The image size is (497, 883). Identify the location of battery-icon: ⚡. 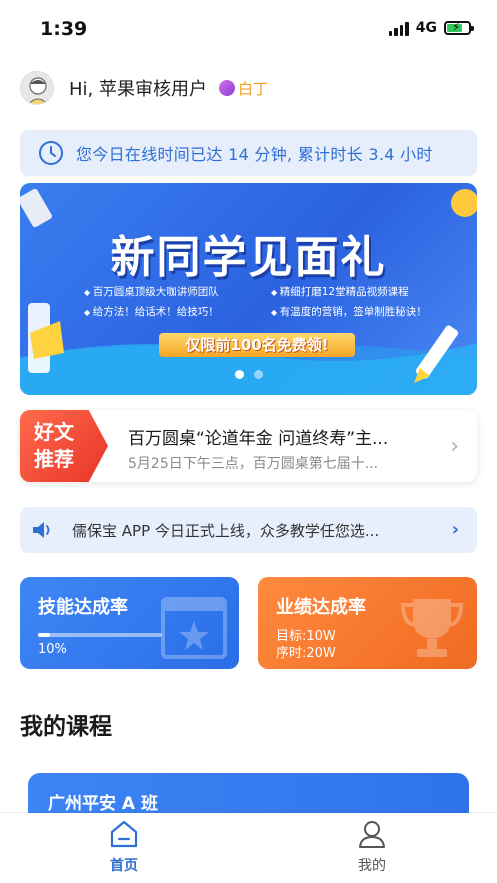
(459, 27).